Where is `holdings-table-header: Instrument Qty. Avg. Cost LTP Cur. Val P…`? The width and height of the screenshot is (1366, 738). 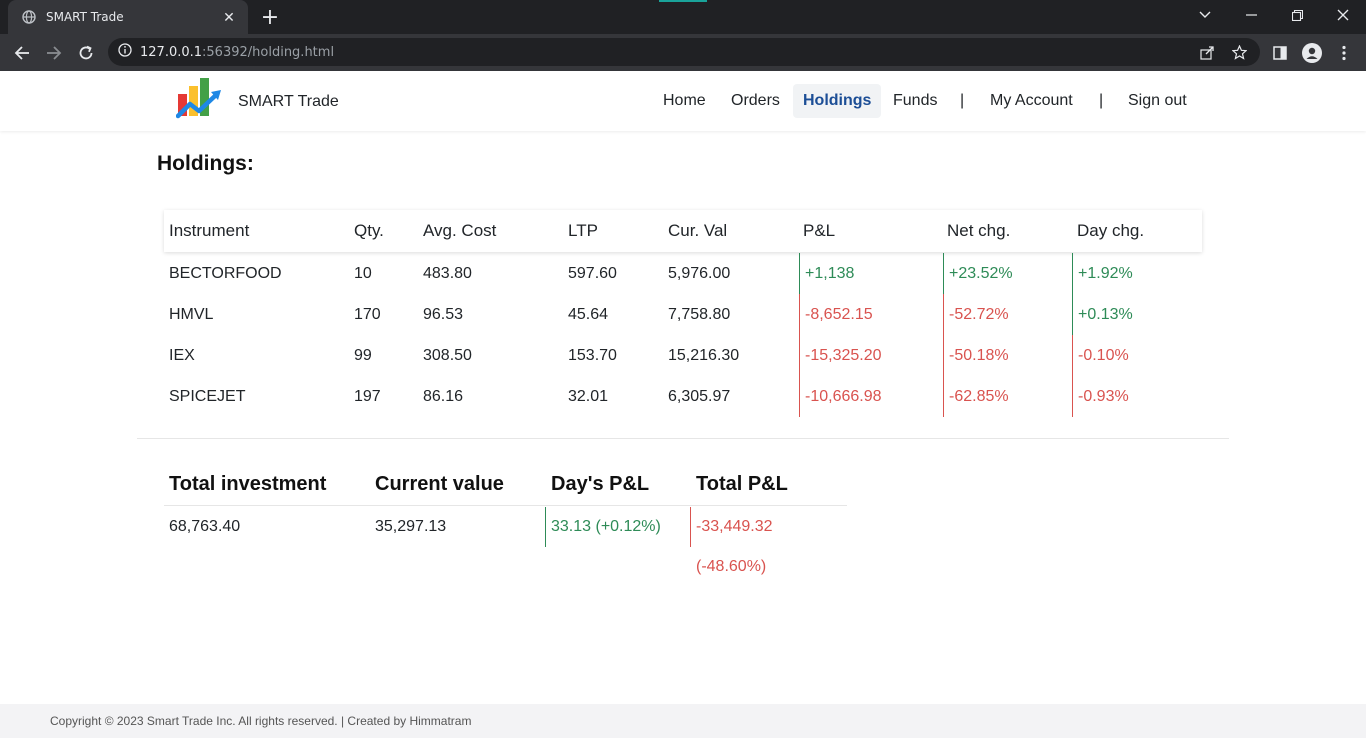 holdings-table-header: Instrument Qty. Avg. Cost LTP Cur. Val P… is located at coordinates (683, 231).